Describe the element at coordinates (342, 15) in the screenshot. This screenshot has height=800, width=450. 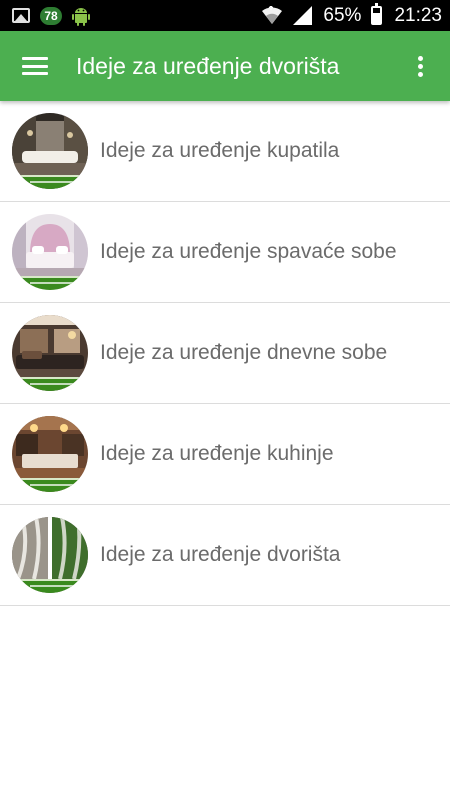
I see `battery-percent: 65%` at that location.